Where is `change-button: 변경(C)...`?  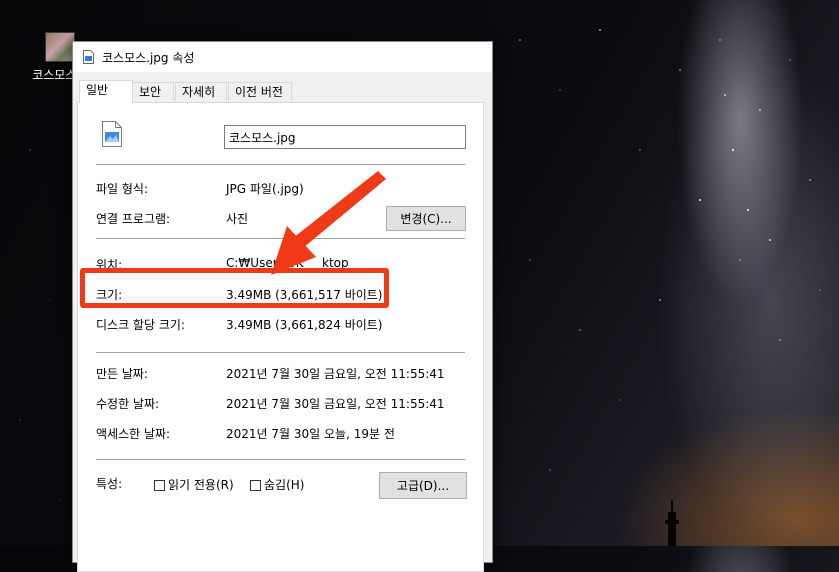
change-button: 변경(C)... is located at coordinates (426, 218).